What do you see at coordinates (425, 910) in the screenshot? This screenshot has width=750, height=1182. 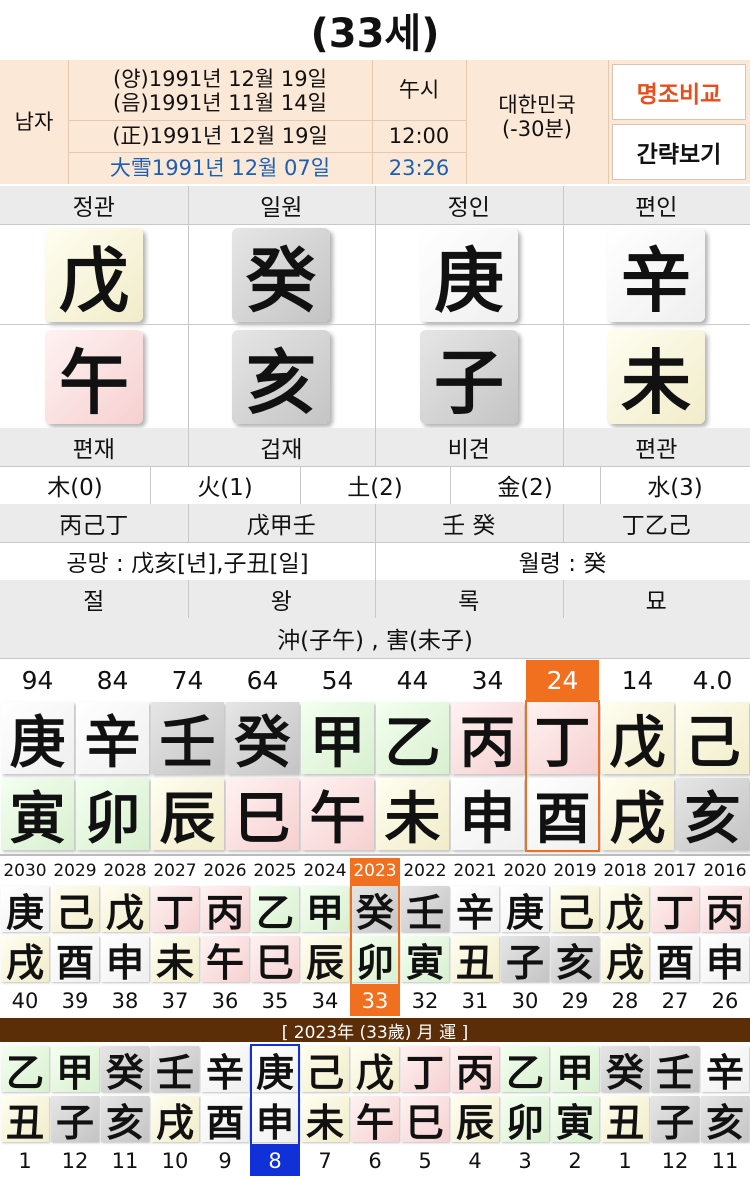 I see `seun-stem: 壬` at bounding box center [425, 910].